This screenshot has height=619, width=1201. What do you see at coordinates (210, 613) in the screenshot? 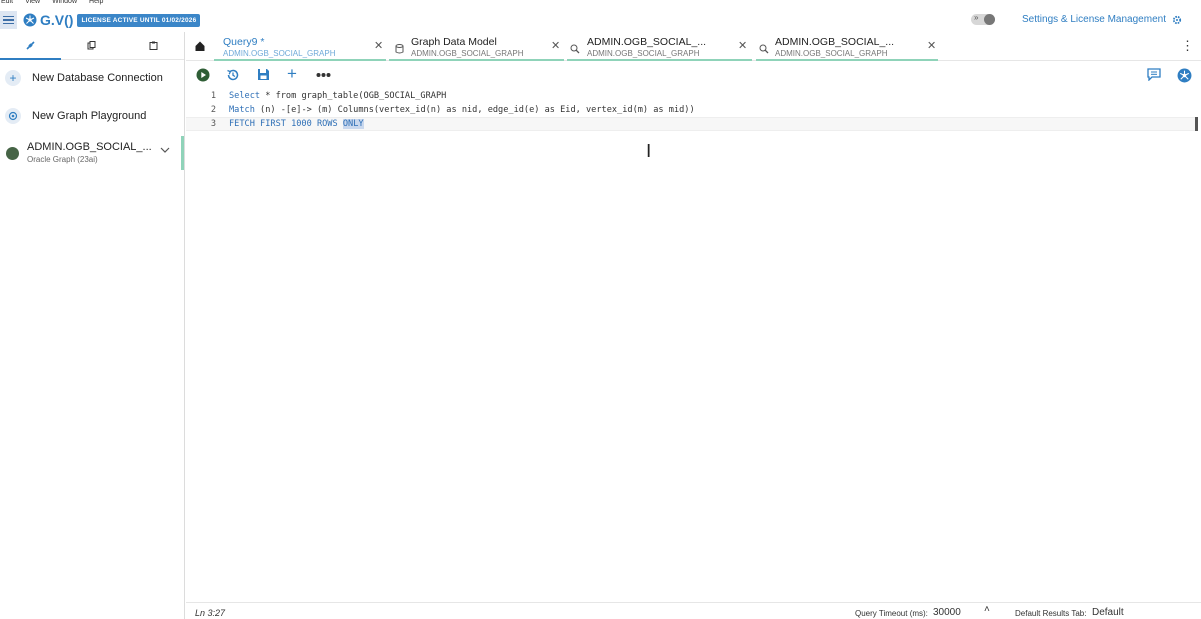
I see `cursor-position: Ln 3:27` at bounding box center [210, 613].